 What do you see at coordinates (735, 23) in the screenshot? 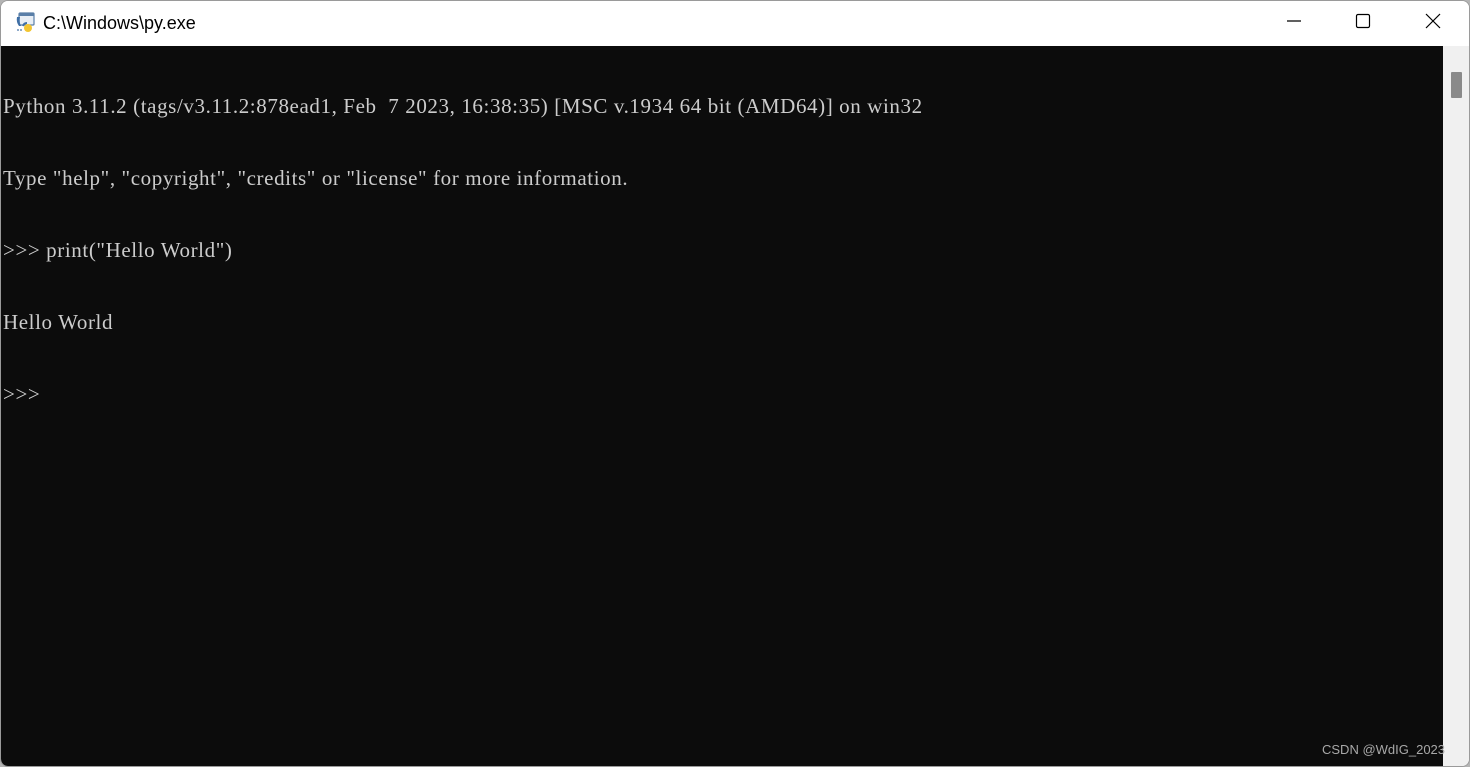
I see `title-bar: C:\Windows\py.exe` at bounding box center [735, 23].